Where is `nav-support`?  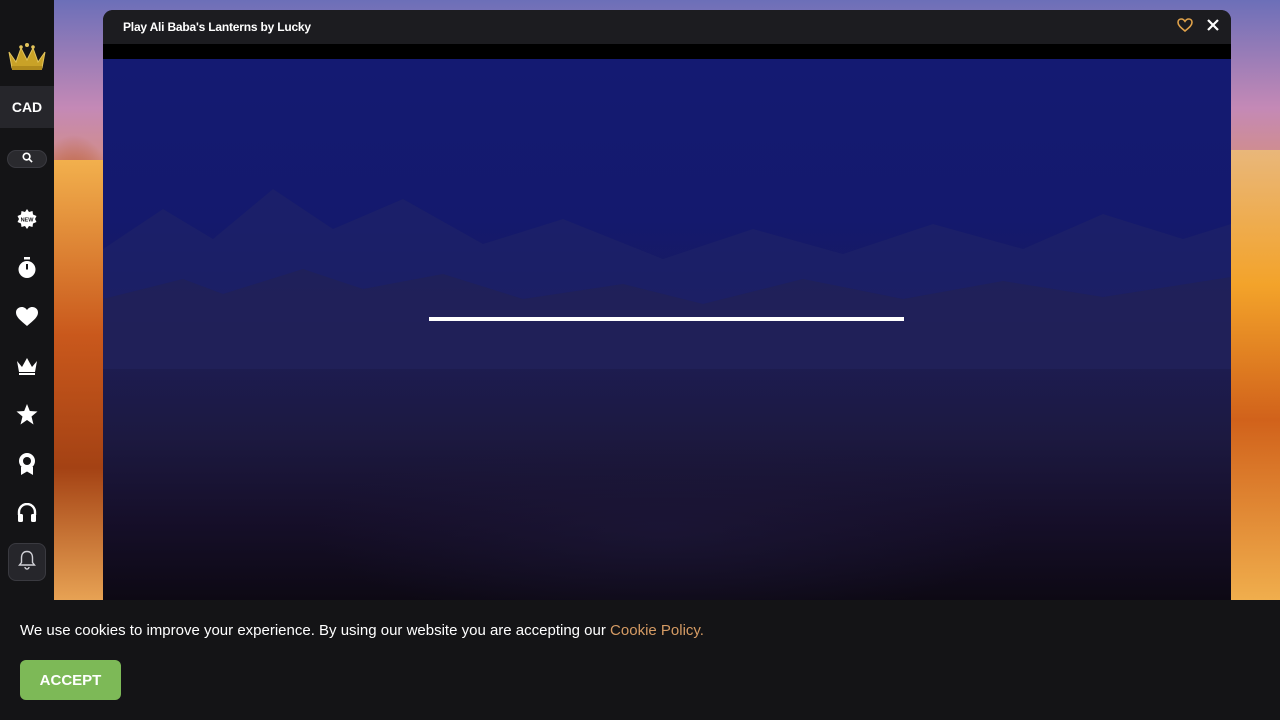 nav-support is located at coordinates (27, 515).